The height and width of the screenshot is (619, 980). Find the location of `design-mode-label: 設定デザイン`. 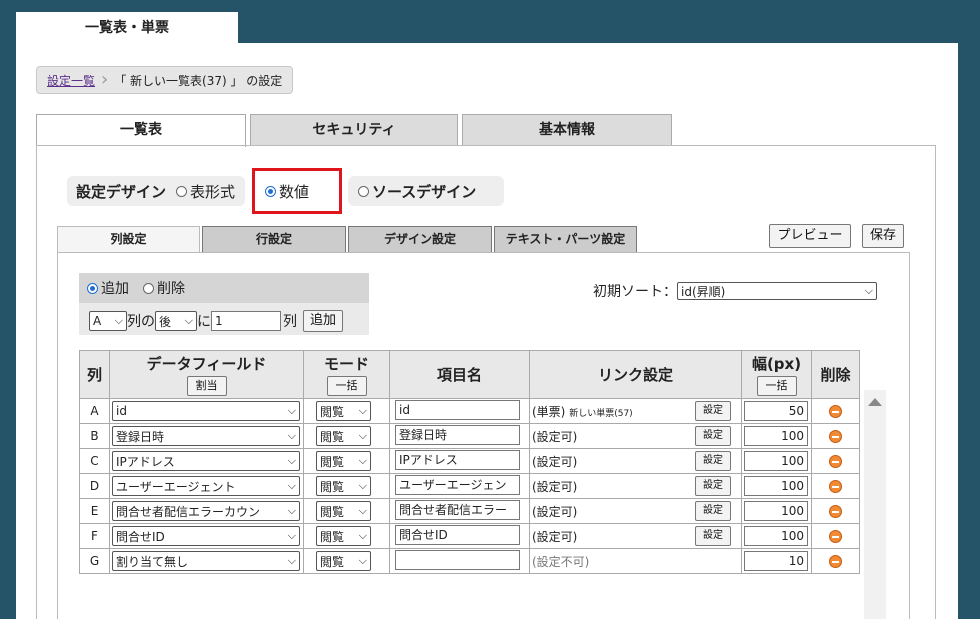

design-mode-label: 設定デザイン is located at coordinates (121, 191).